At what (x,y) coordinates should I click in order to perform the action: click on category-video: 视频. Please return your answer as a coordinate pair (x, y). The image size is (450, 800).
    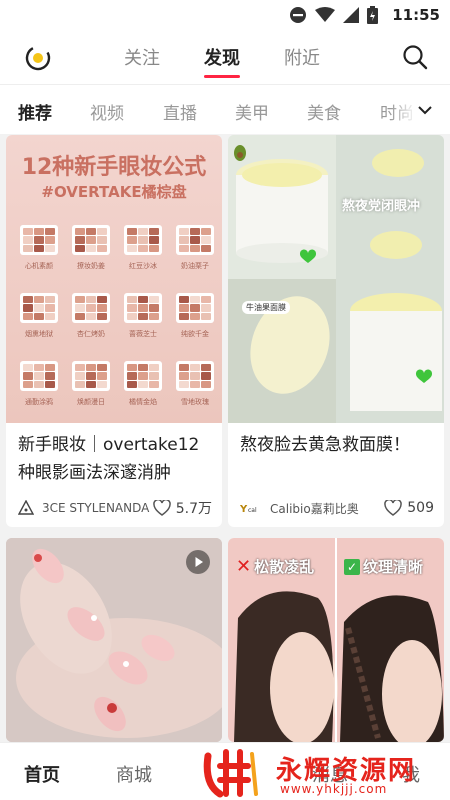
    Looking at the image, I should click on (107, 111).